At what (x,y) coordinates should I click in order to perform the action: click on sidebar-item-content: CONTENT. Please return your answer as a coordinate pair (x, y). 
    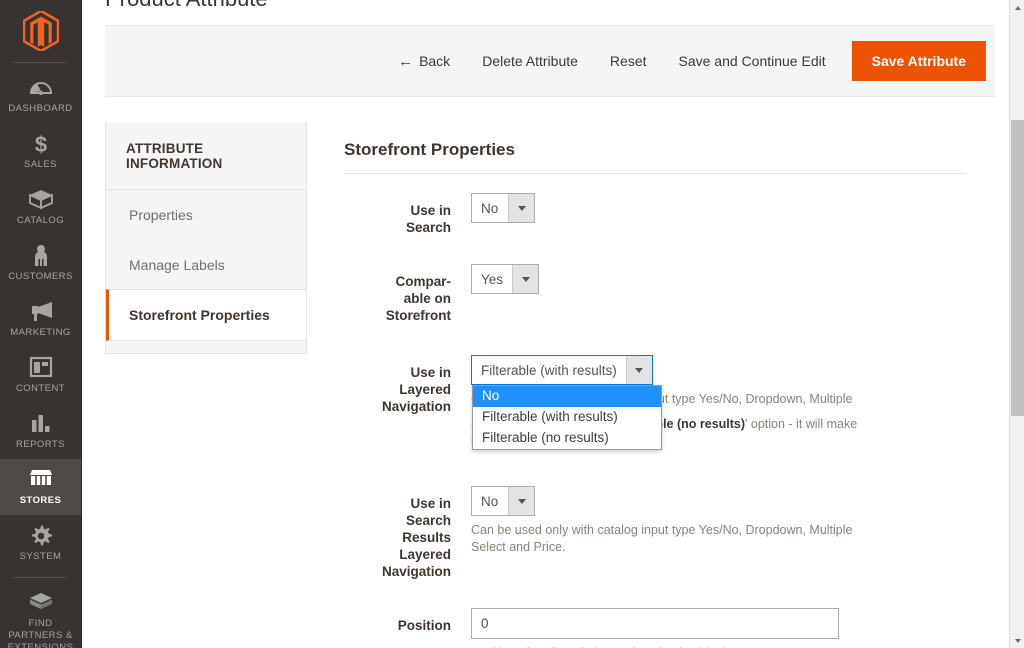
    Looking at the image, I should click on (40, 375).